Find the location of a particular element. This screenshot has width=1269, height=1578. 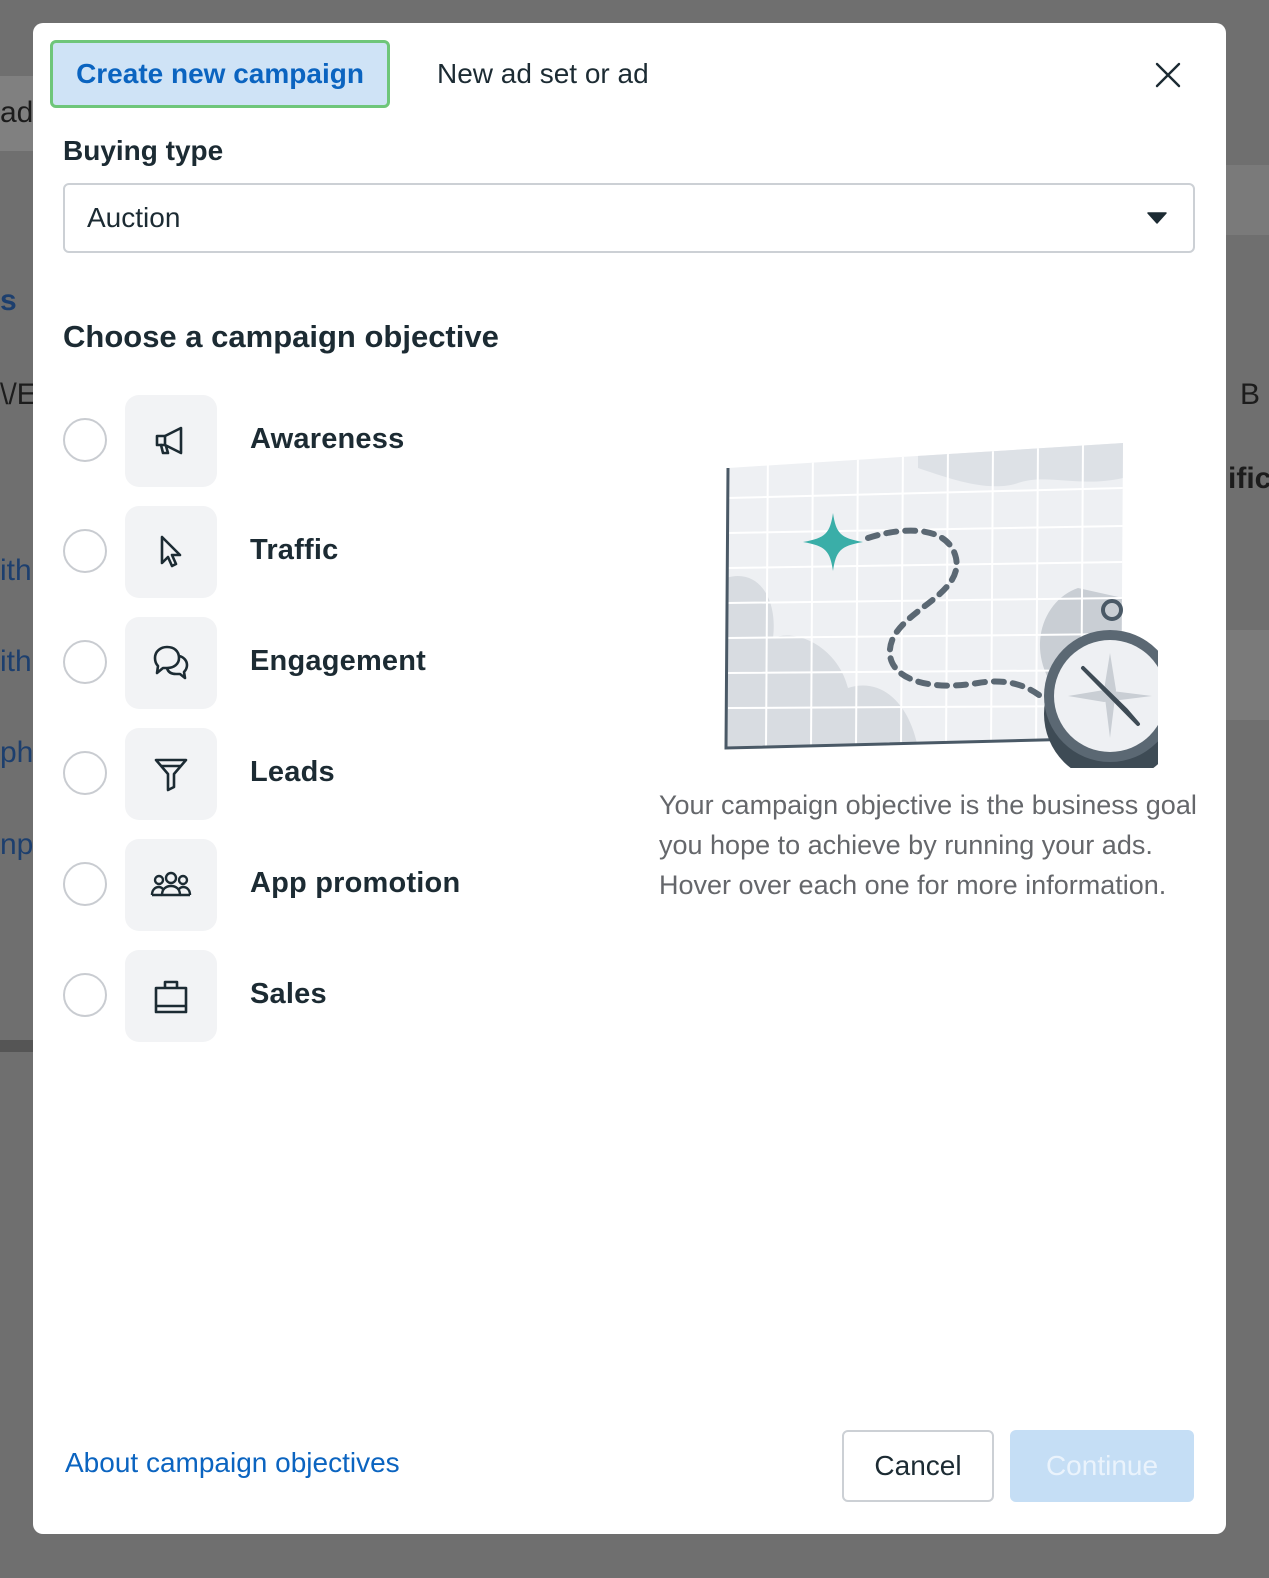

close-button is located at coordinates (1168, 75).